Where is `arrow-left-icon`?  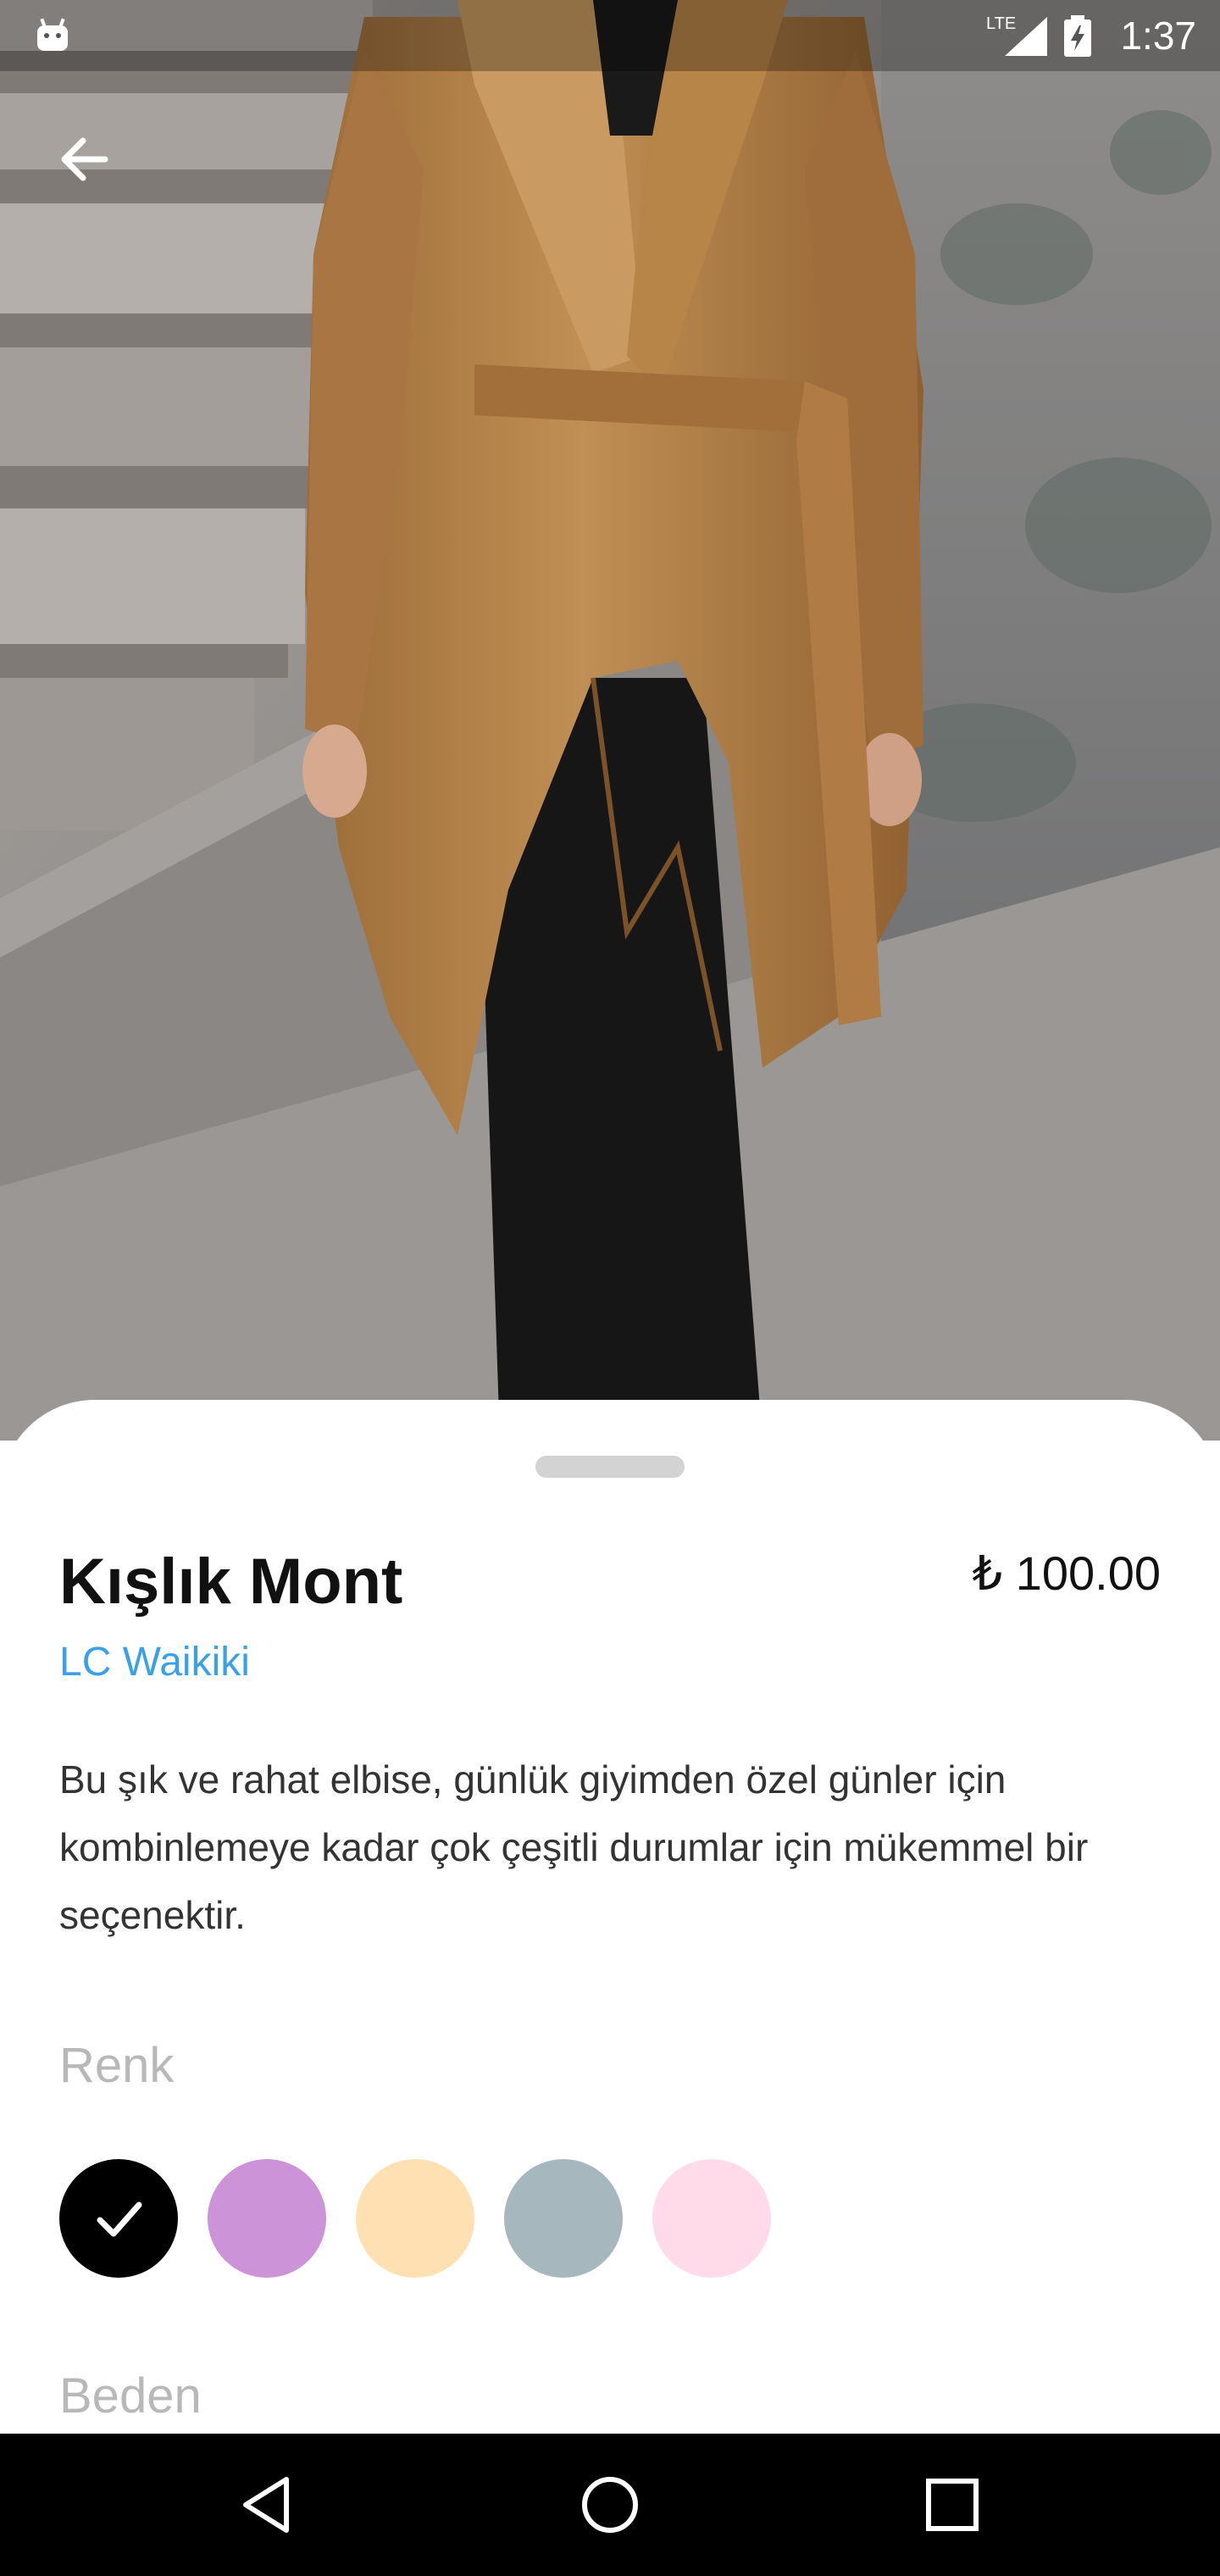
arrow-left-icon is located at coordinates (84, 159).